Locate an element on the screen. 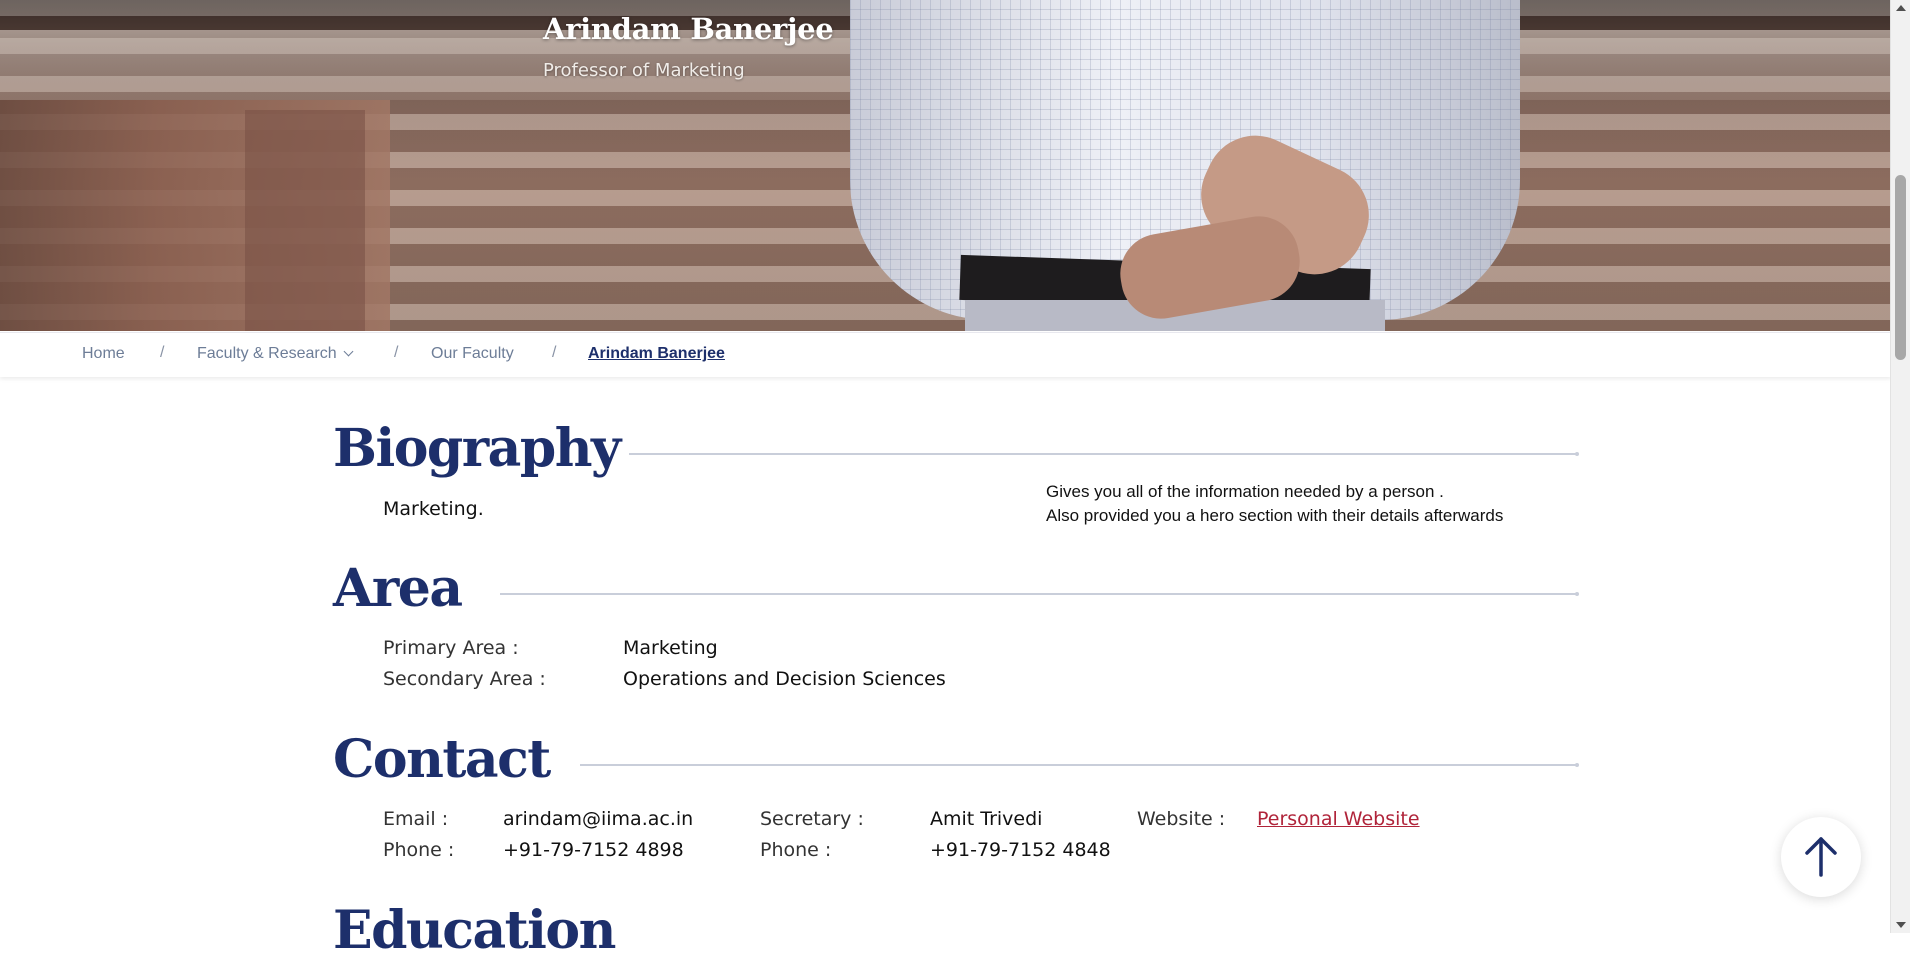 Image resolution: width=1910 pixels, height=961 pixels. chevron-down-icon is located at coordinates (348, 351).